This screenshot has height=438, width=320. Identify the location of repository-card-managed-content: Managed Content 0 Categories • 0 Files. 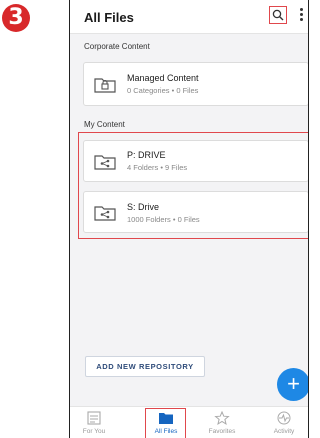
(195, 84).